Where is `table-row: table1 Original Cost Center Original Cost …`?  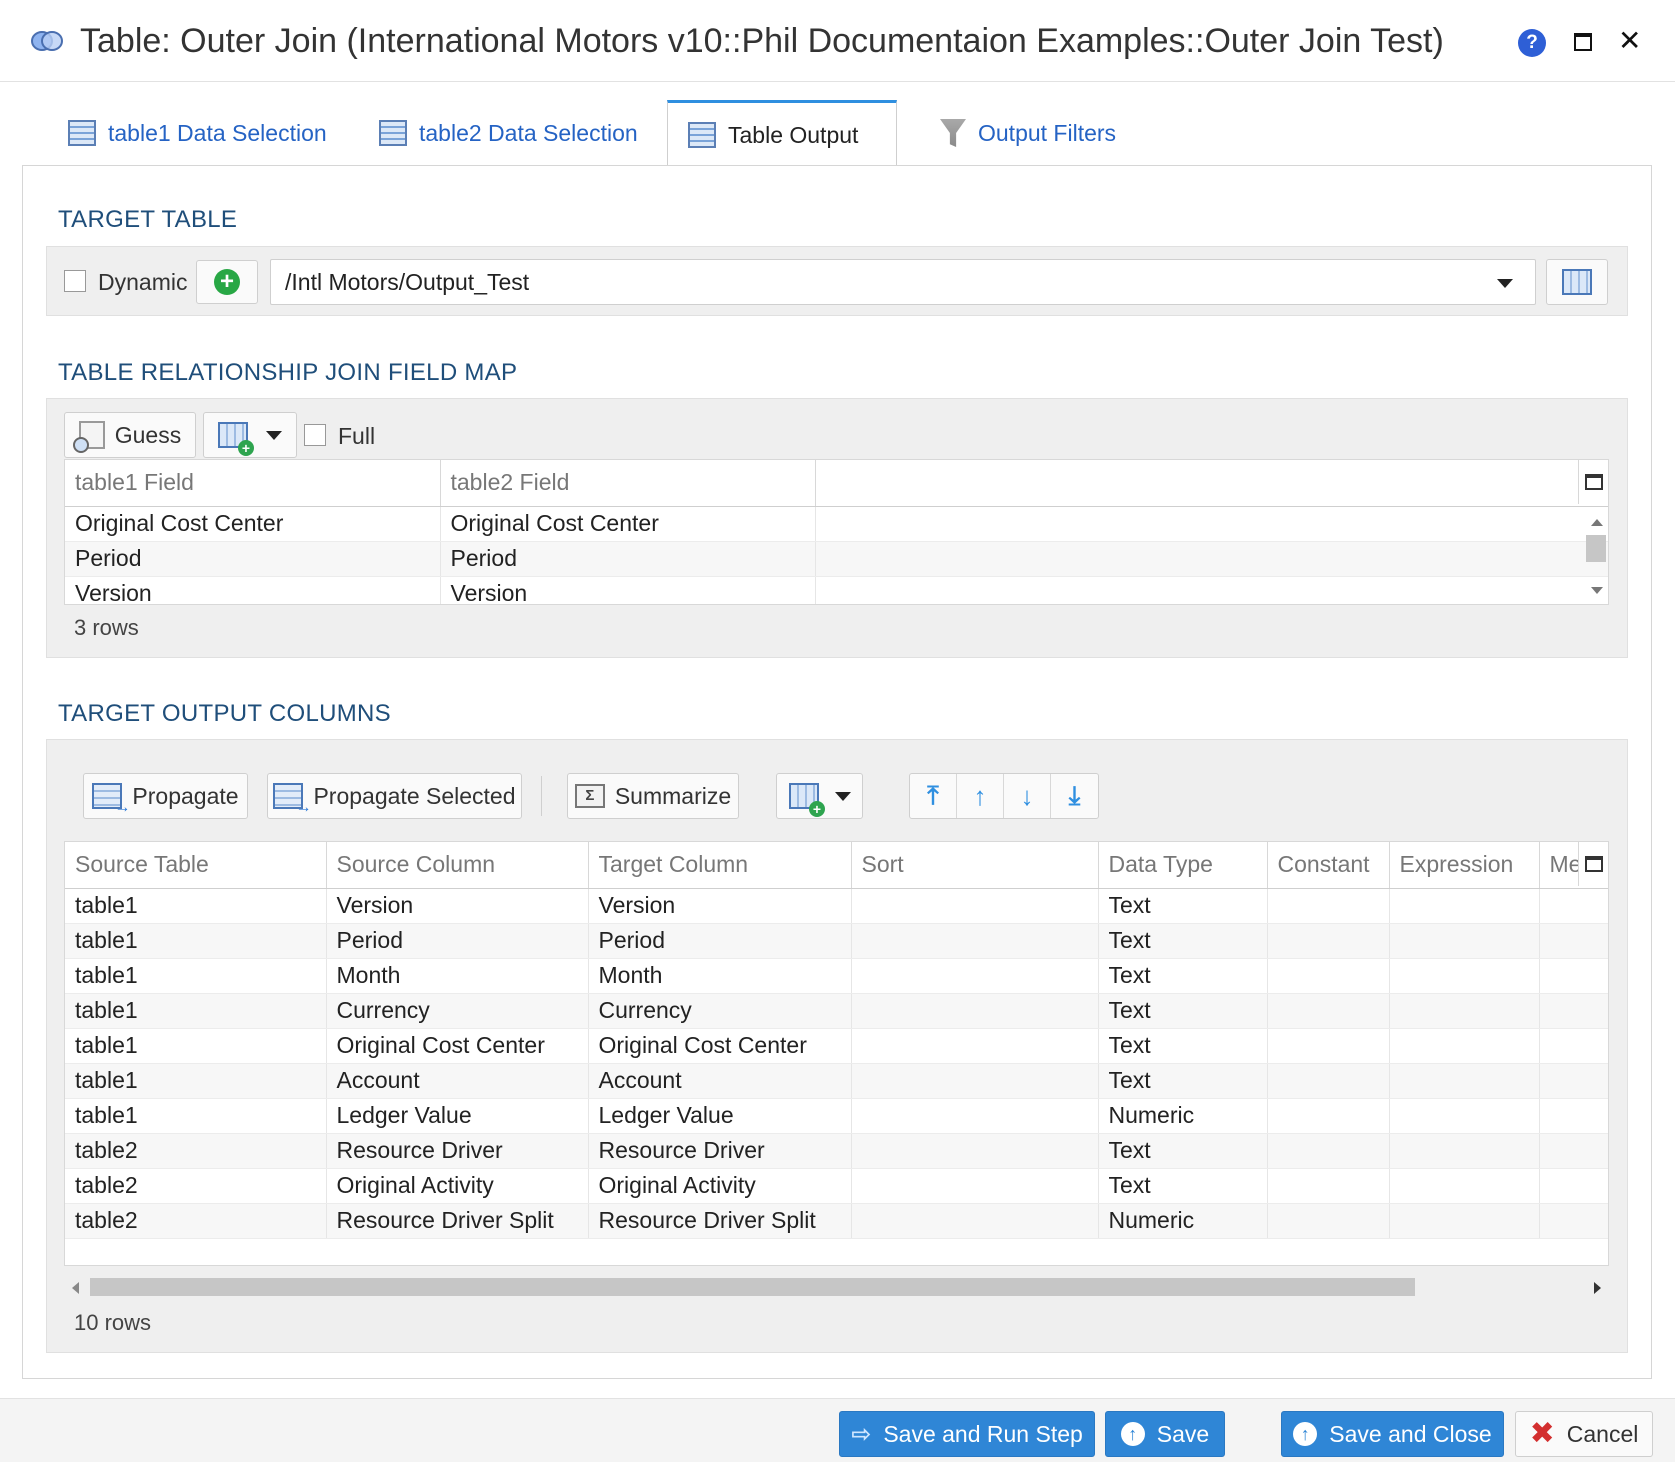 table-row: table1 Original Cost Center Original Cost … is located at coordinates (836, 1046).